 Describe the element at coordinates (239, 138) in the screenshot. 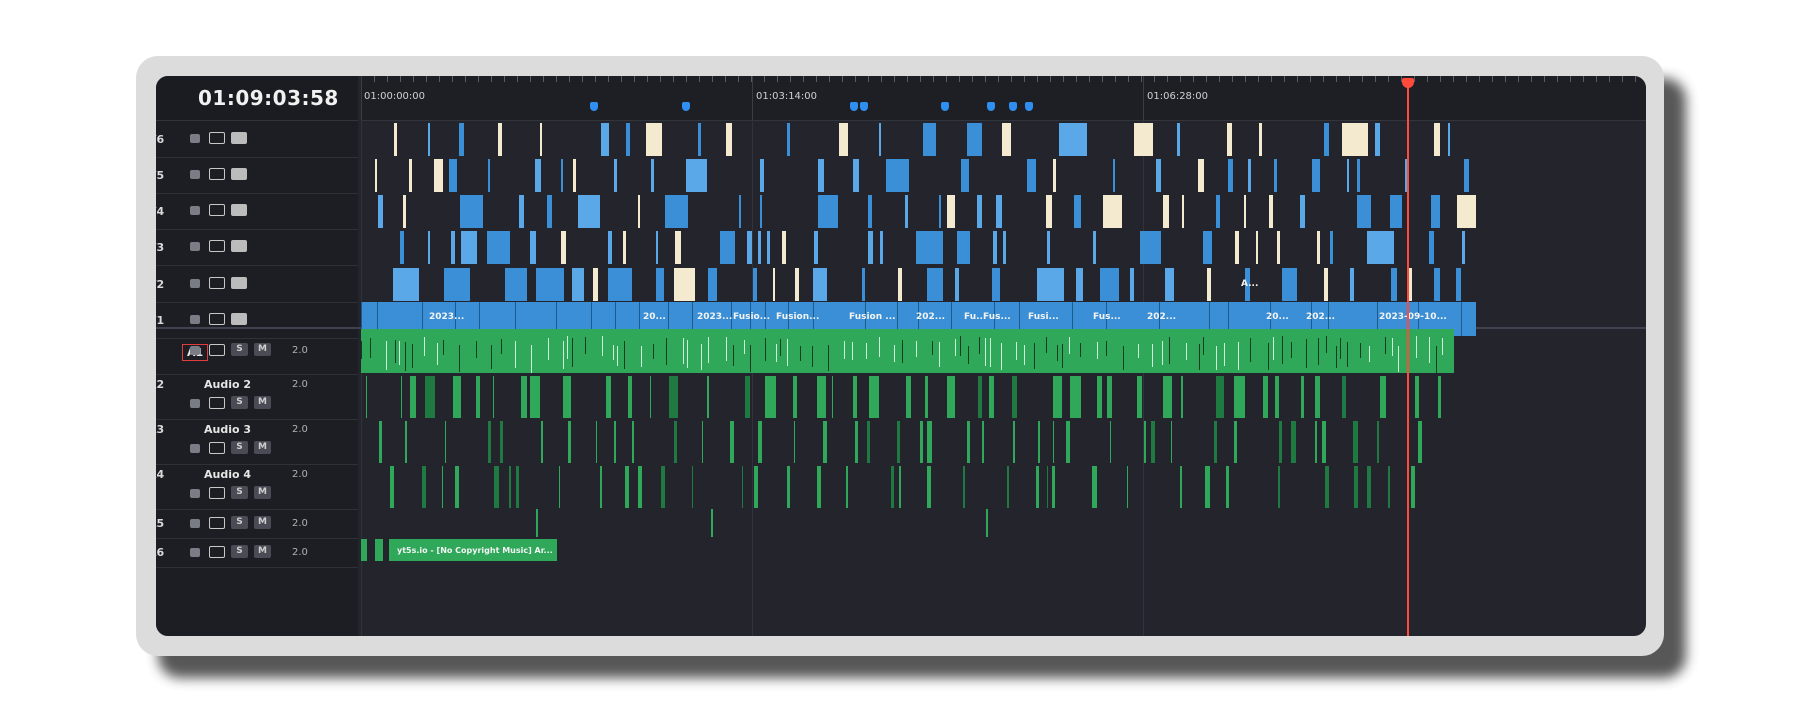

I see `track-enable-icon` at that location.